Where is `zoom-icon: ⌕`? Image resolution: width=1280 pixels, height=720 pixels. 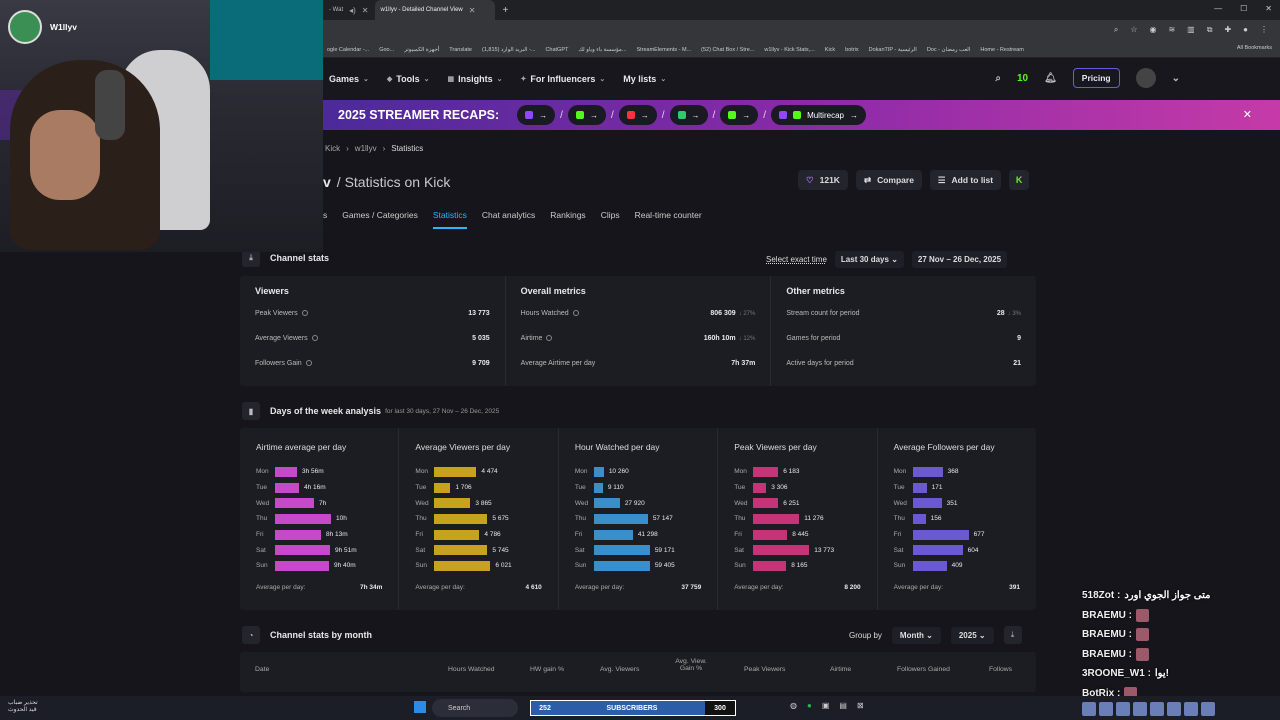
zoom-icon: ⌕ is located at coordinates (1116, 30).